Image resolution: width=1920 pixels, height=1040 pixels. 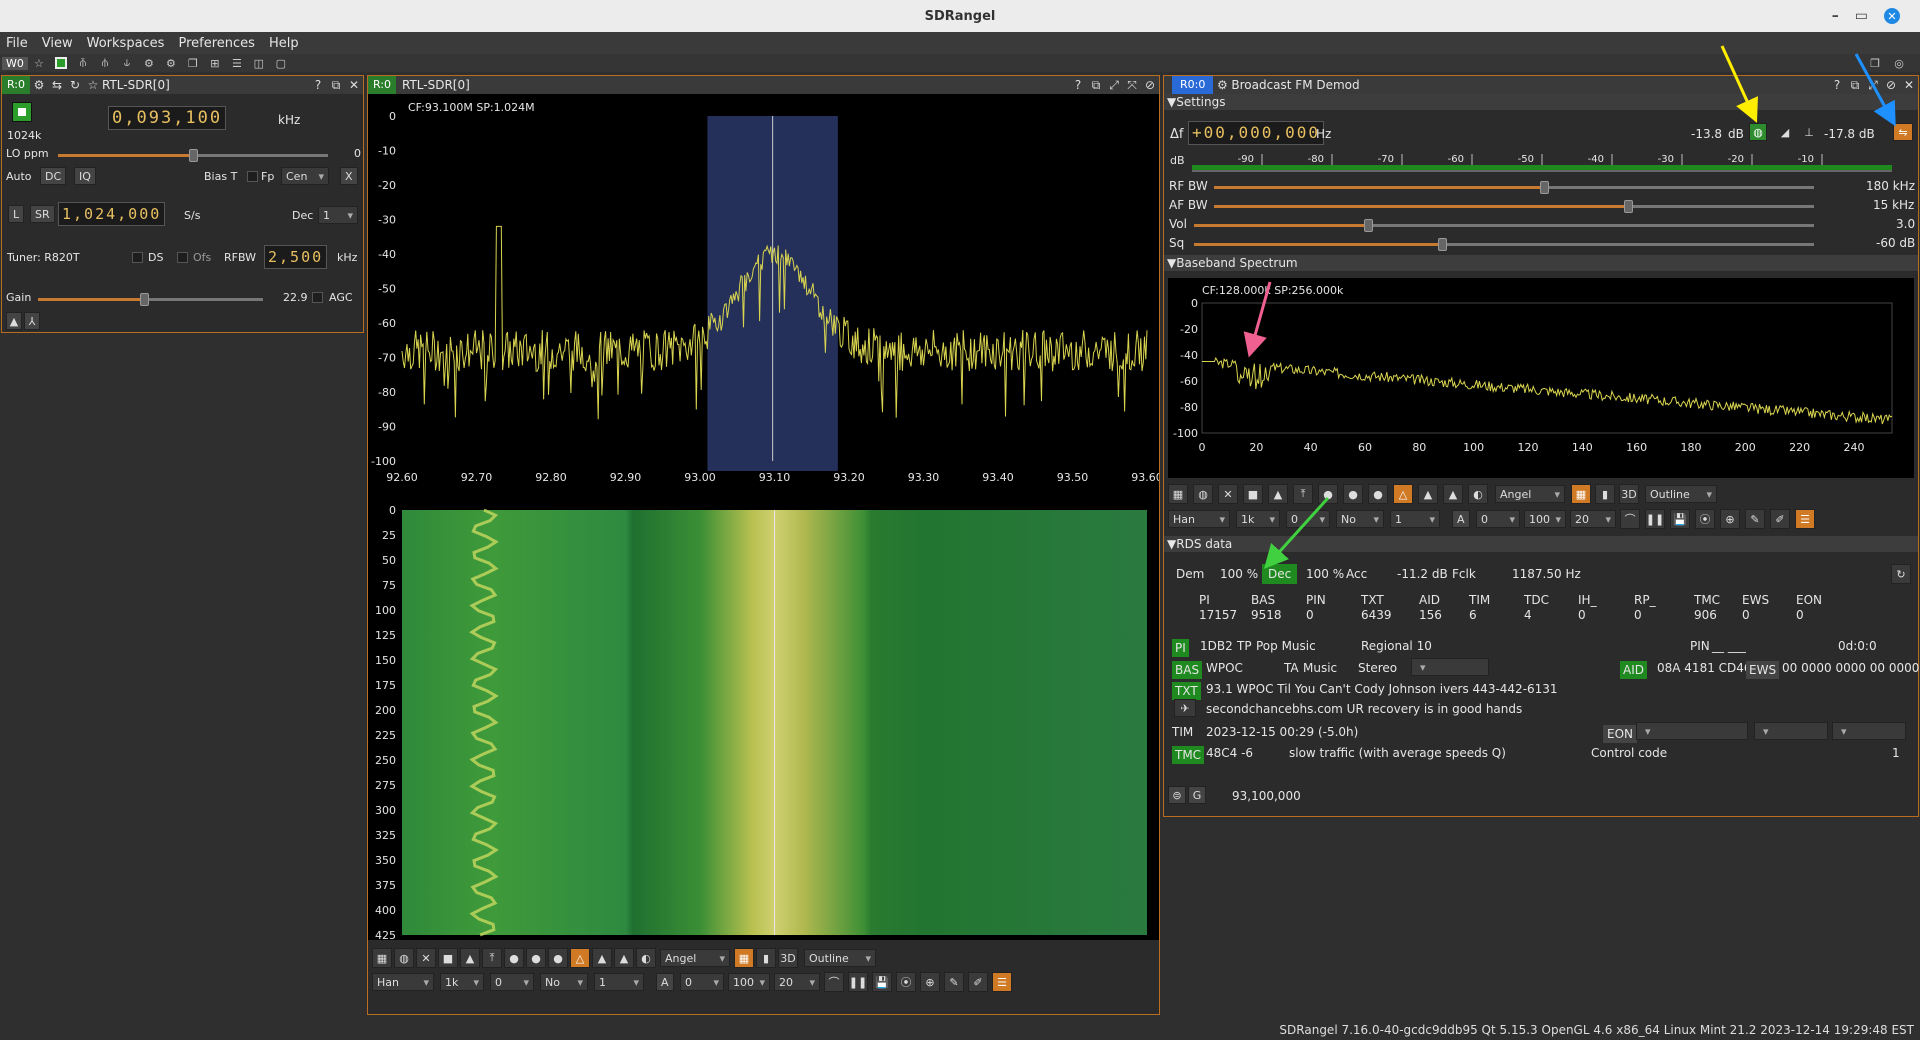 What do you see at coordinates (16, 214) in the screenshot?
I see `l-button: L` at bounding box center [16, 214].